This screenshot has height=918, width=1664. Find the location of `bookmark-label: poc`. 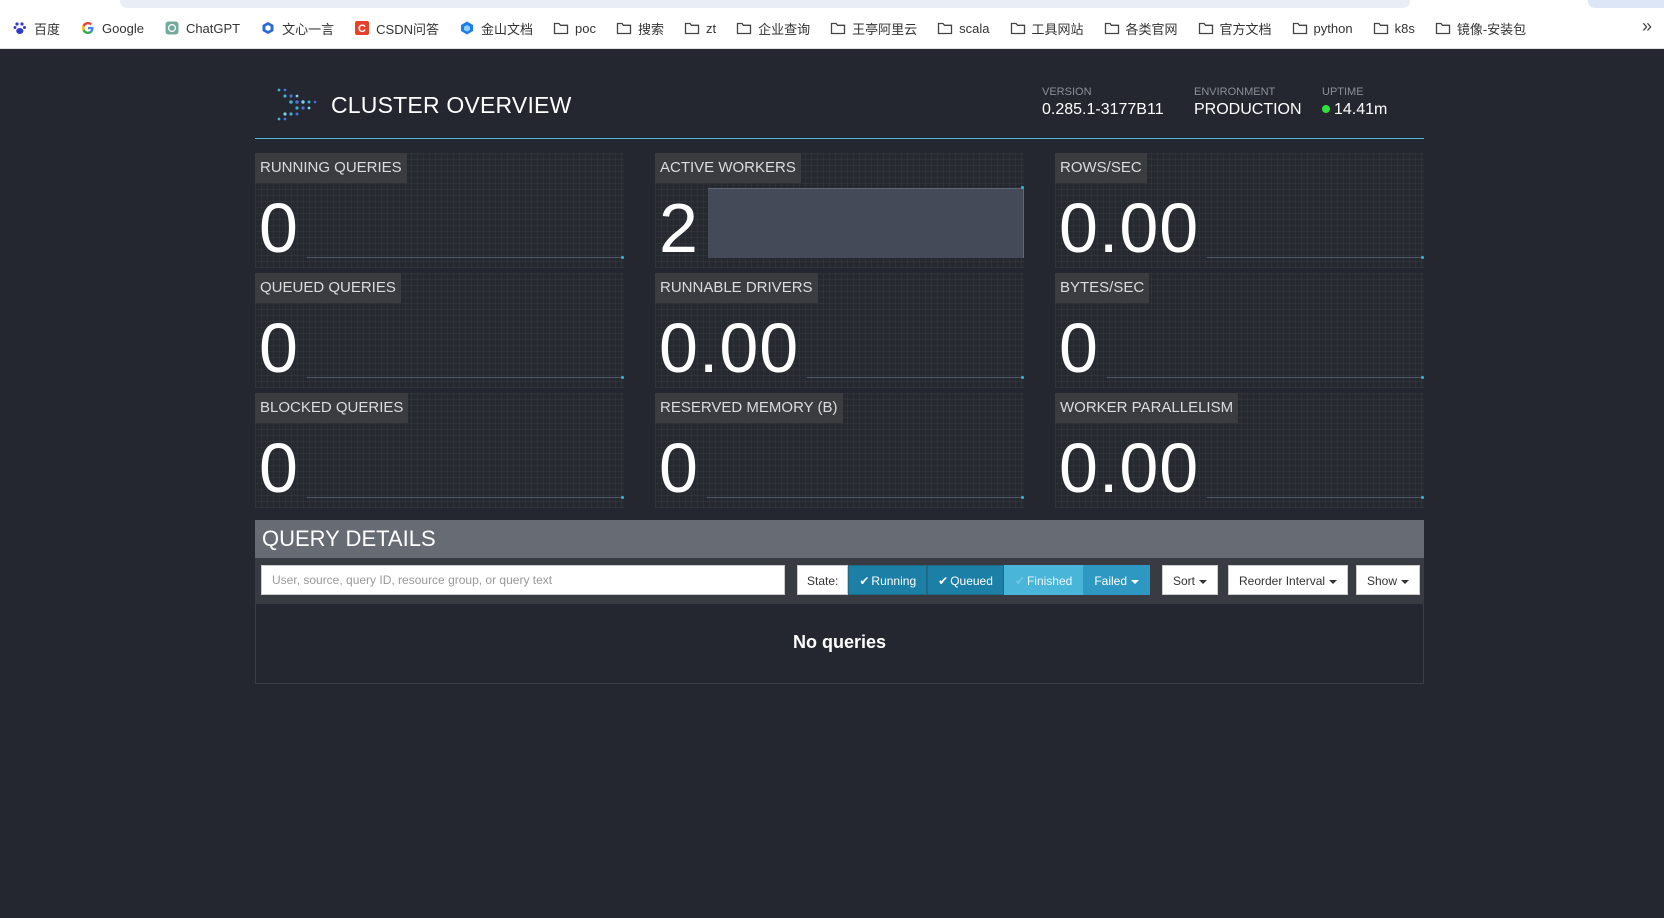

bookmark-label: poc is located at coordinates (585, 28).